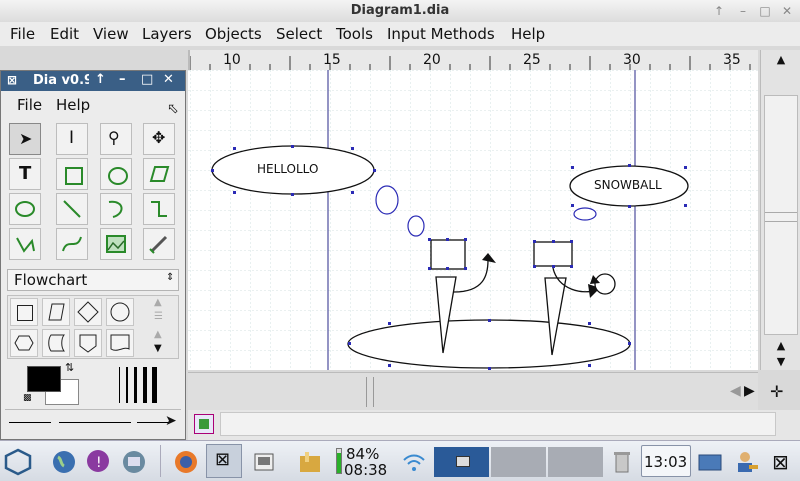  I want to click on user-icon, so click(746, 462).